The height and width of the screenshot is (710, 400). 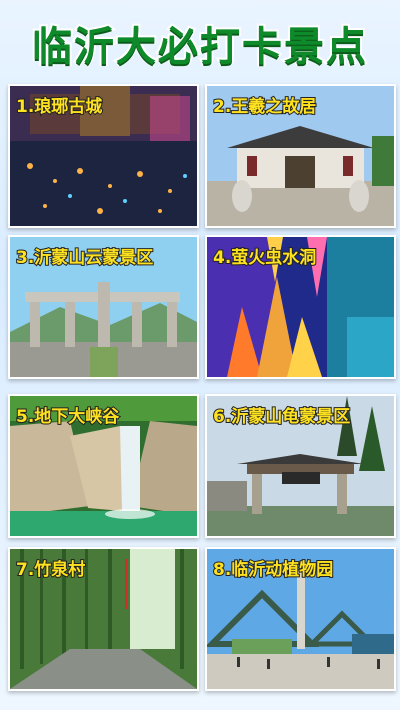 What do you see at coordinates (281, 417) in the screenshot?
I see `spot-label: 6.沂蒙山龟蒙景区` at bounding box center [281, 417].